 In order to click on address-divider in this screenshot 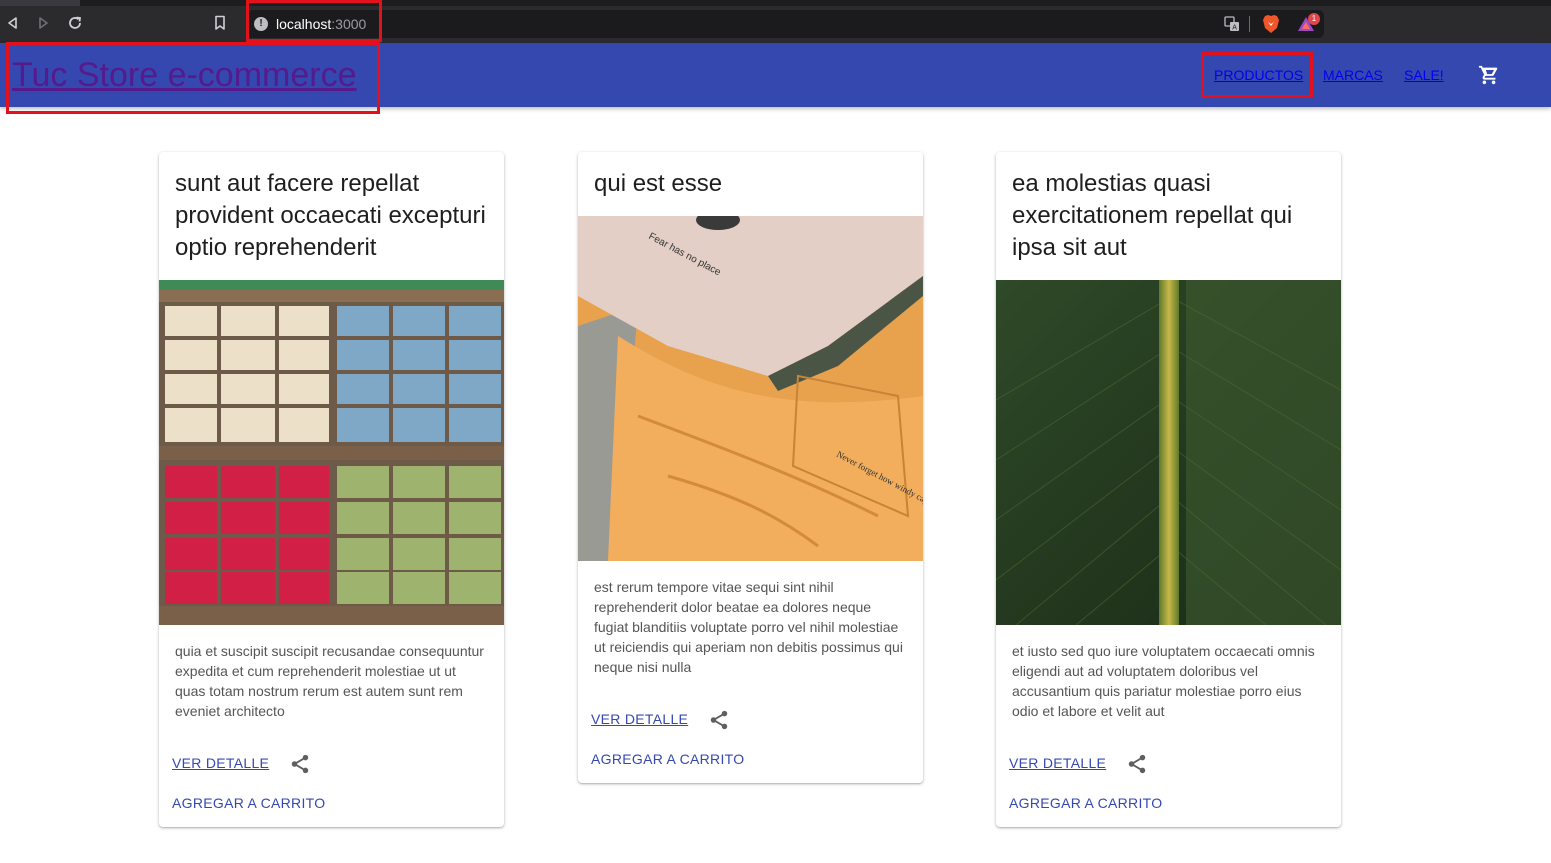, I will do `click(1249, 24)`.